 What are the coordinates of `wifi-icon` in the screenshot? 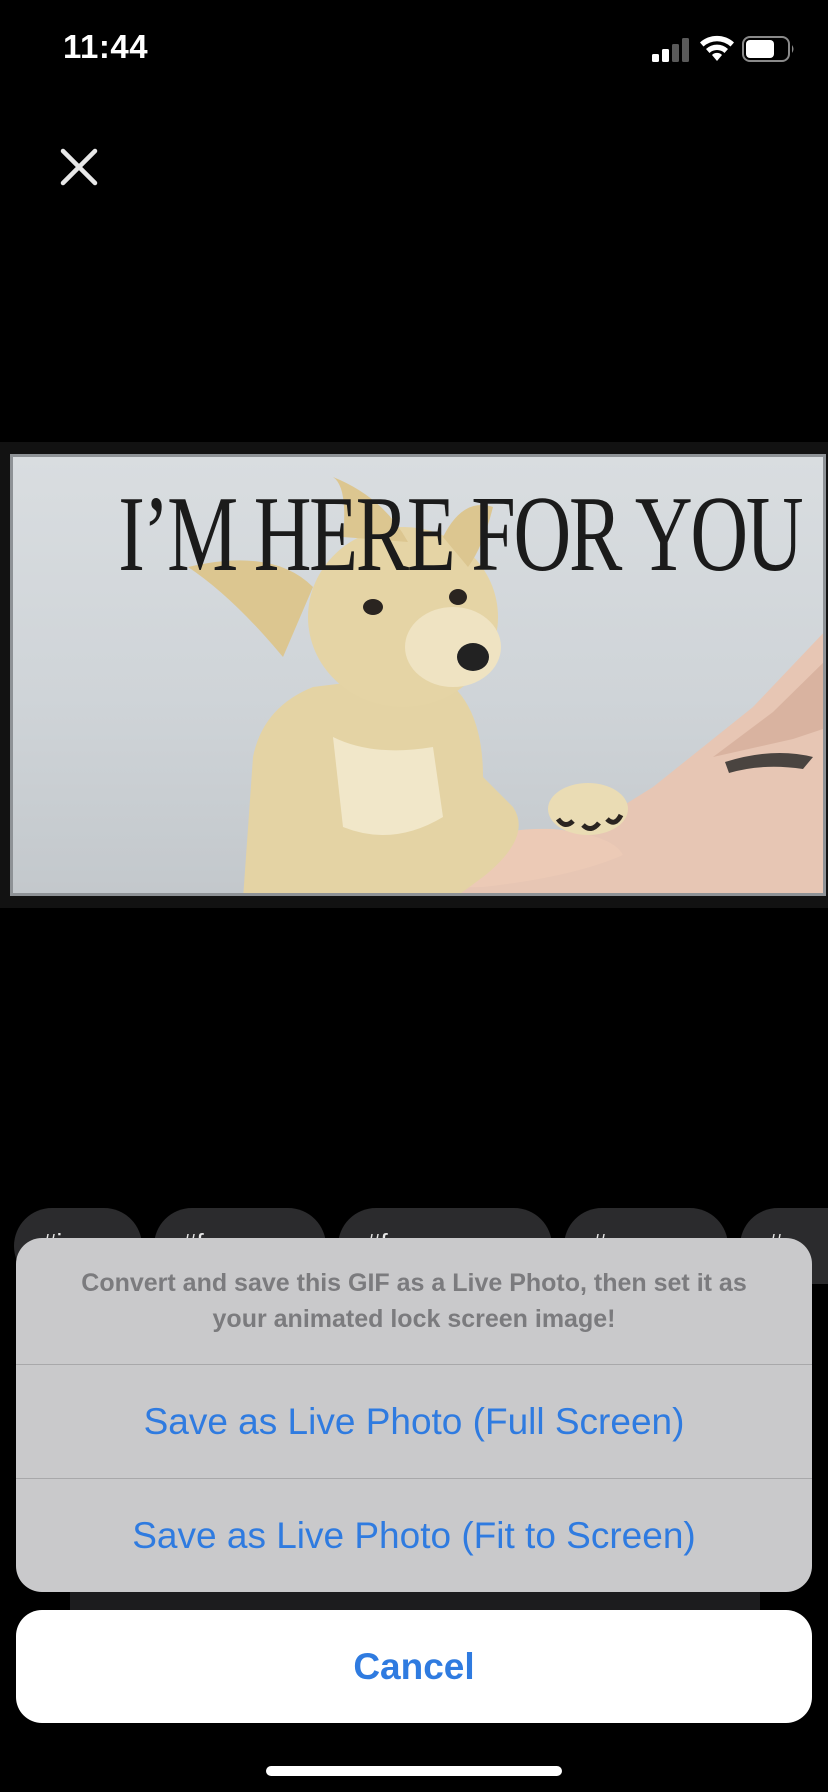 It's located at (717, 48).